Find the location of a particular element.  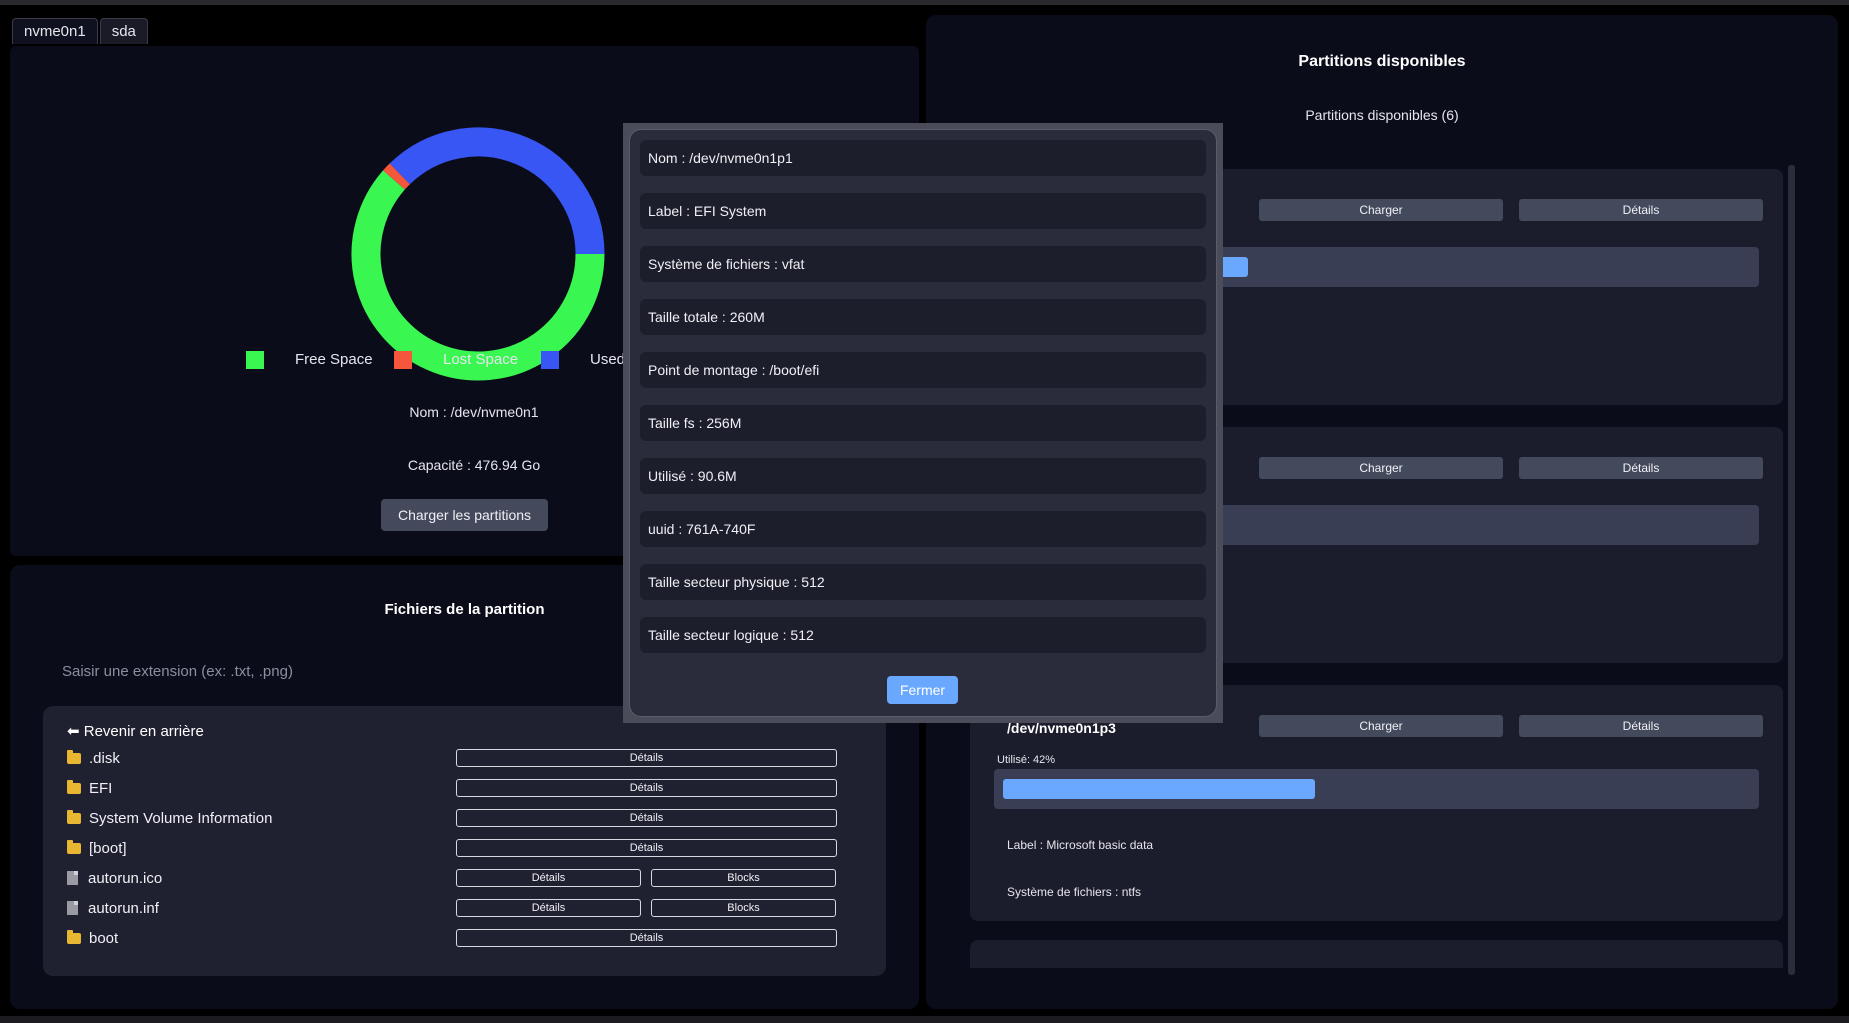

file-name: System Volume Information is located at coordinates (181, 818).